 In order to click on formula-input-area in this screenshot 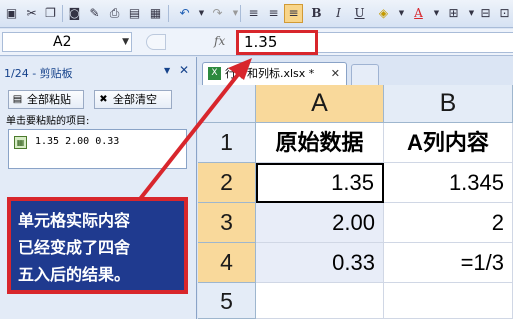, I will do `click(415, 42)`.